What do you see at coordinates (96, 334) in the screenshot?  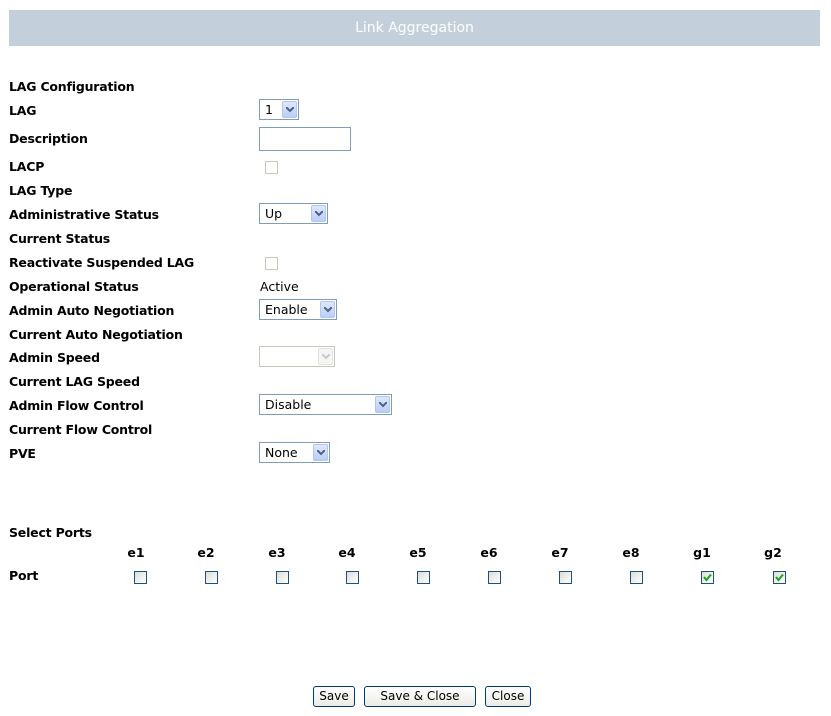 I see `current-auto-neg-label: Current Auto Negotiation` at bounding box center [96, 334].